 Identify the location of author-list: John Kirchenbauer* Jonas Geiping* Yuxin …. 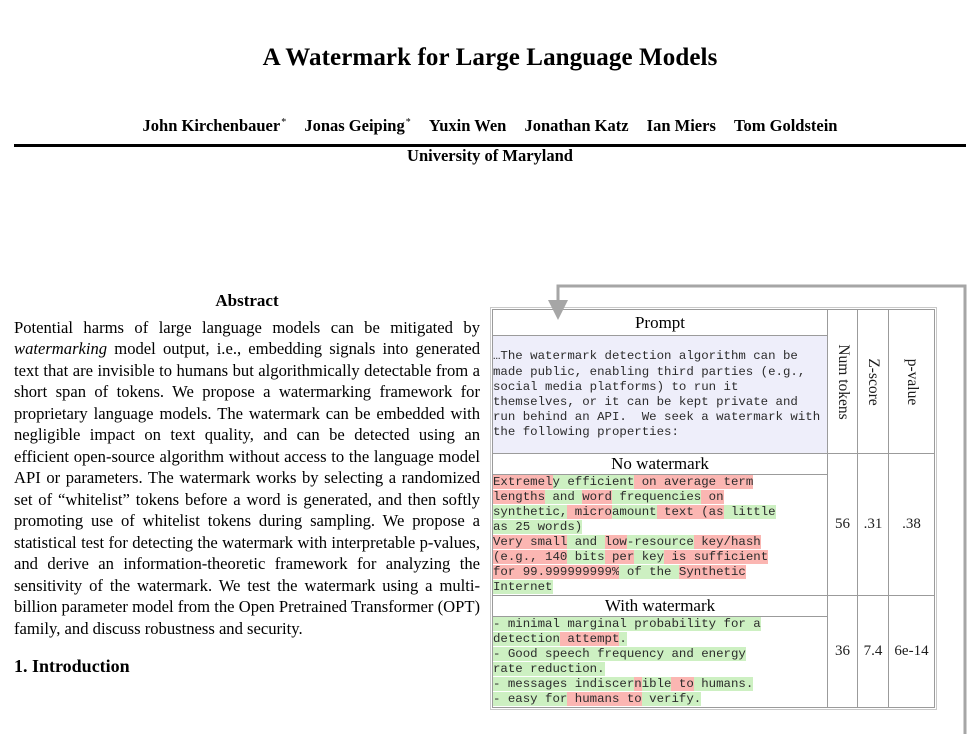
(490, 125).